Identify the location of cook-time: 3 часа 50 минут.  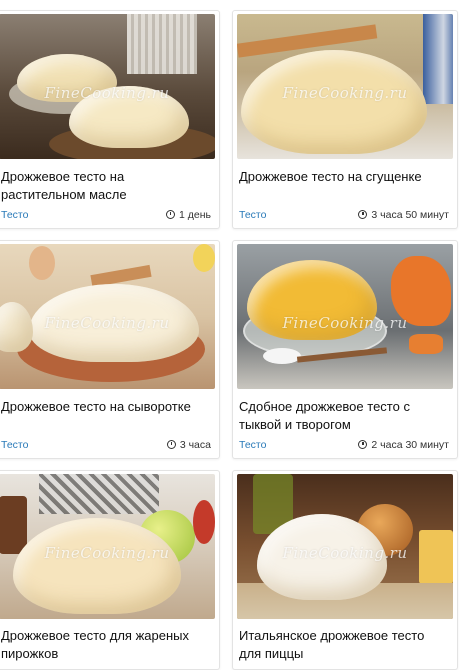
(403, 215).